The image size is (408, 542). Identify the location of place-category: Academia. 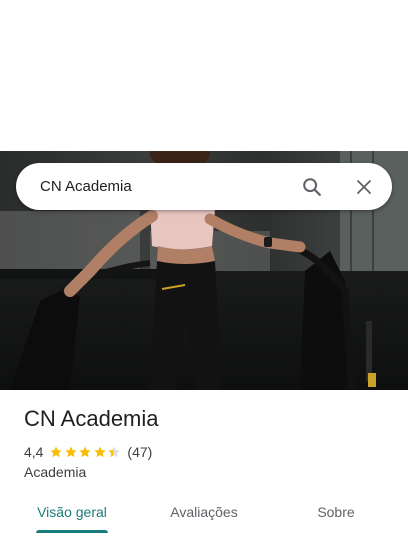
(55, 472).